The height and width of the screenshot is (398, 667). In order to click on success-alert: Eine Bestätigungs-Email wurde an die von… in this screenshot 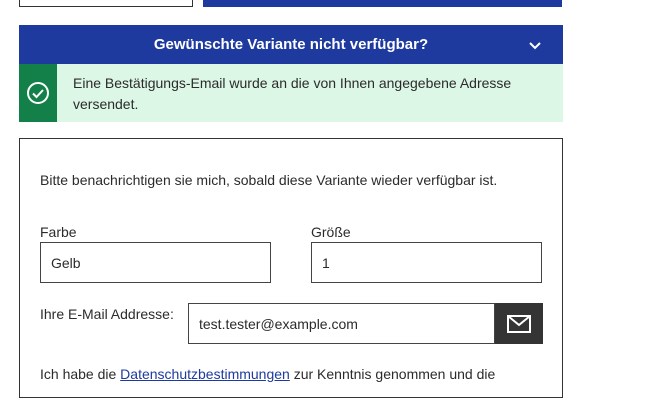, I will do `click(291, 93)`.